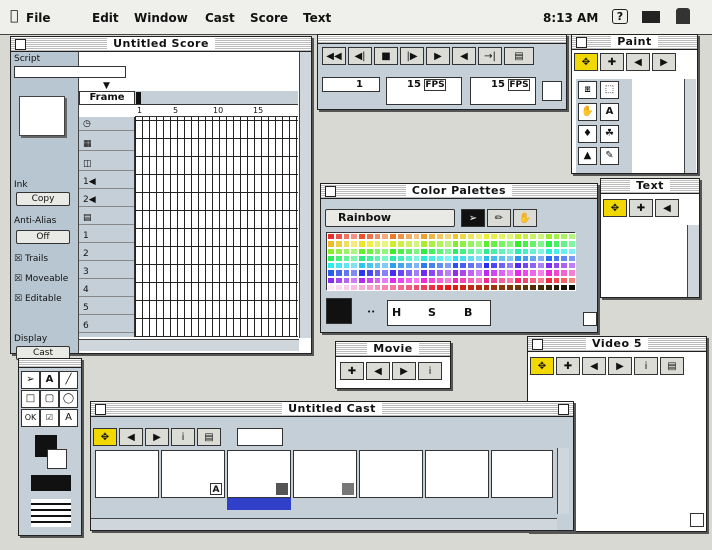 Image resolution: width=712 pixels, height=550 pixels. What do you see at coordinates (30, 399) in the screenshot?
I see `rectangle-tool-icon: □` at bounding box center [30, 399].